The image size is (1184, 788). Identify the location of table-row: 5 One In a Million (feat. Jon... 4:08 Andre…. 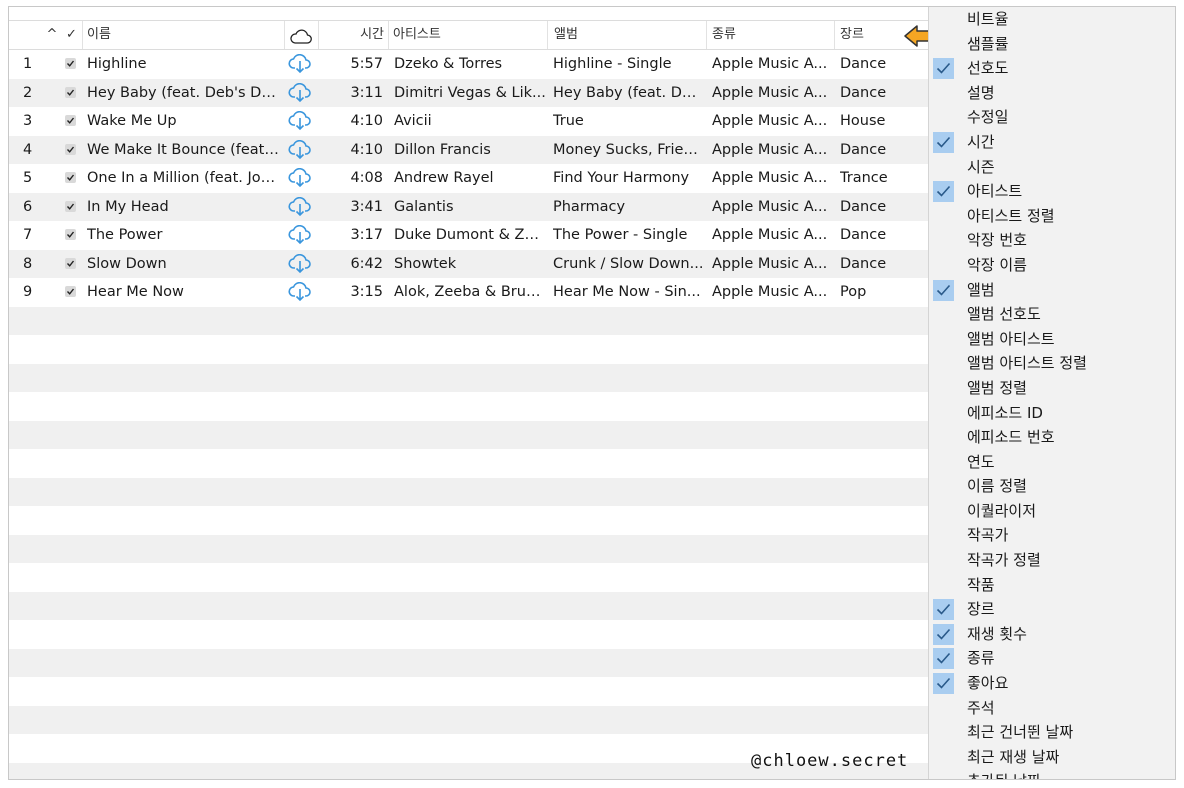
(469, 178).